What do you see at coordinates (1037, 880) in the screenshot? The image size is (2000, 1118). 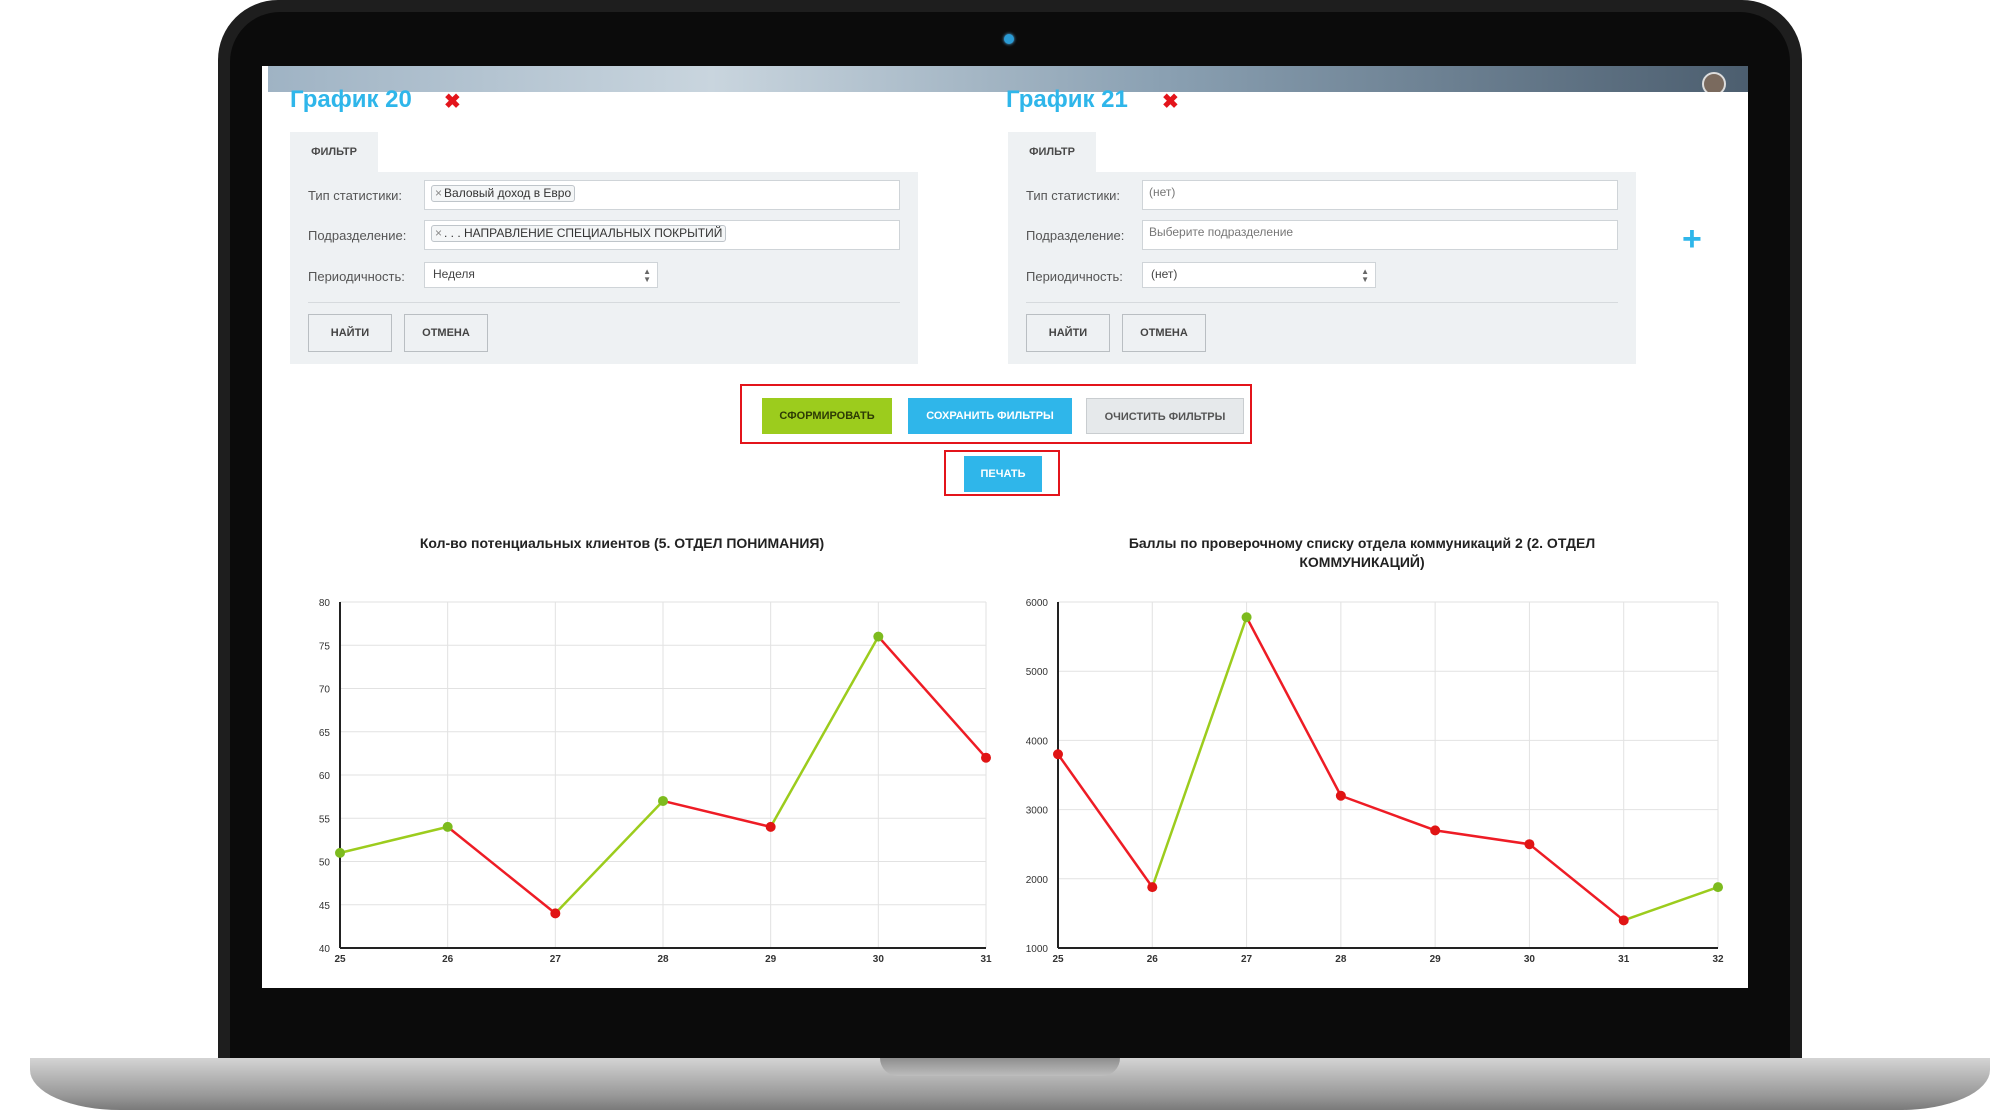 I see `y-tick-label: 2000` at bounding box center [1037, 880].